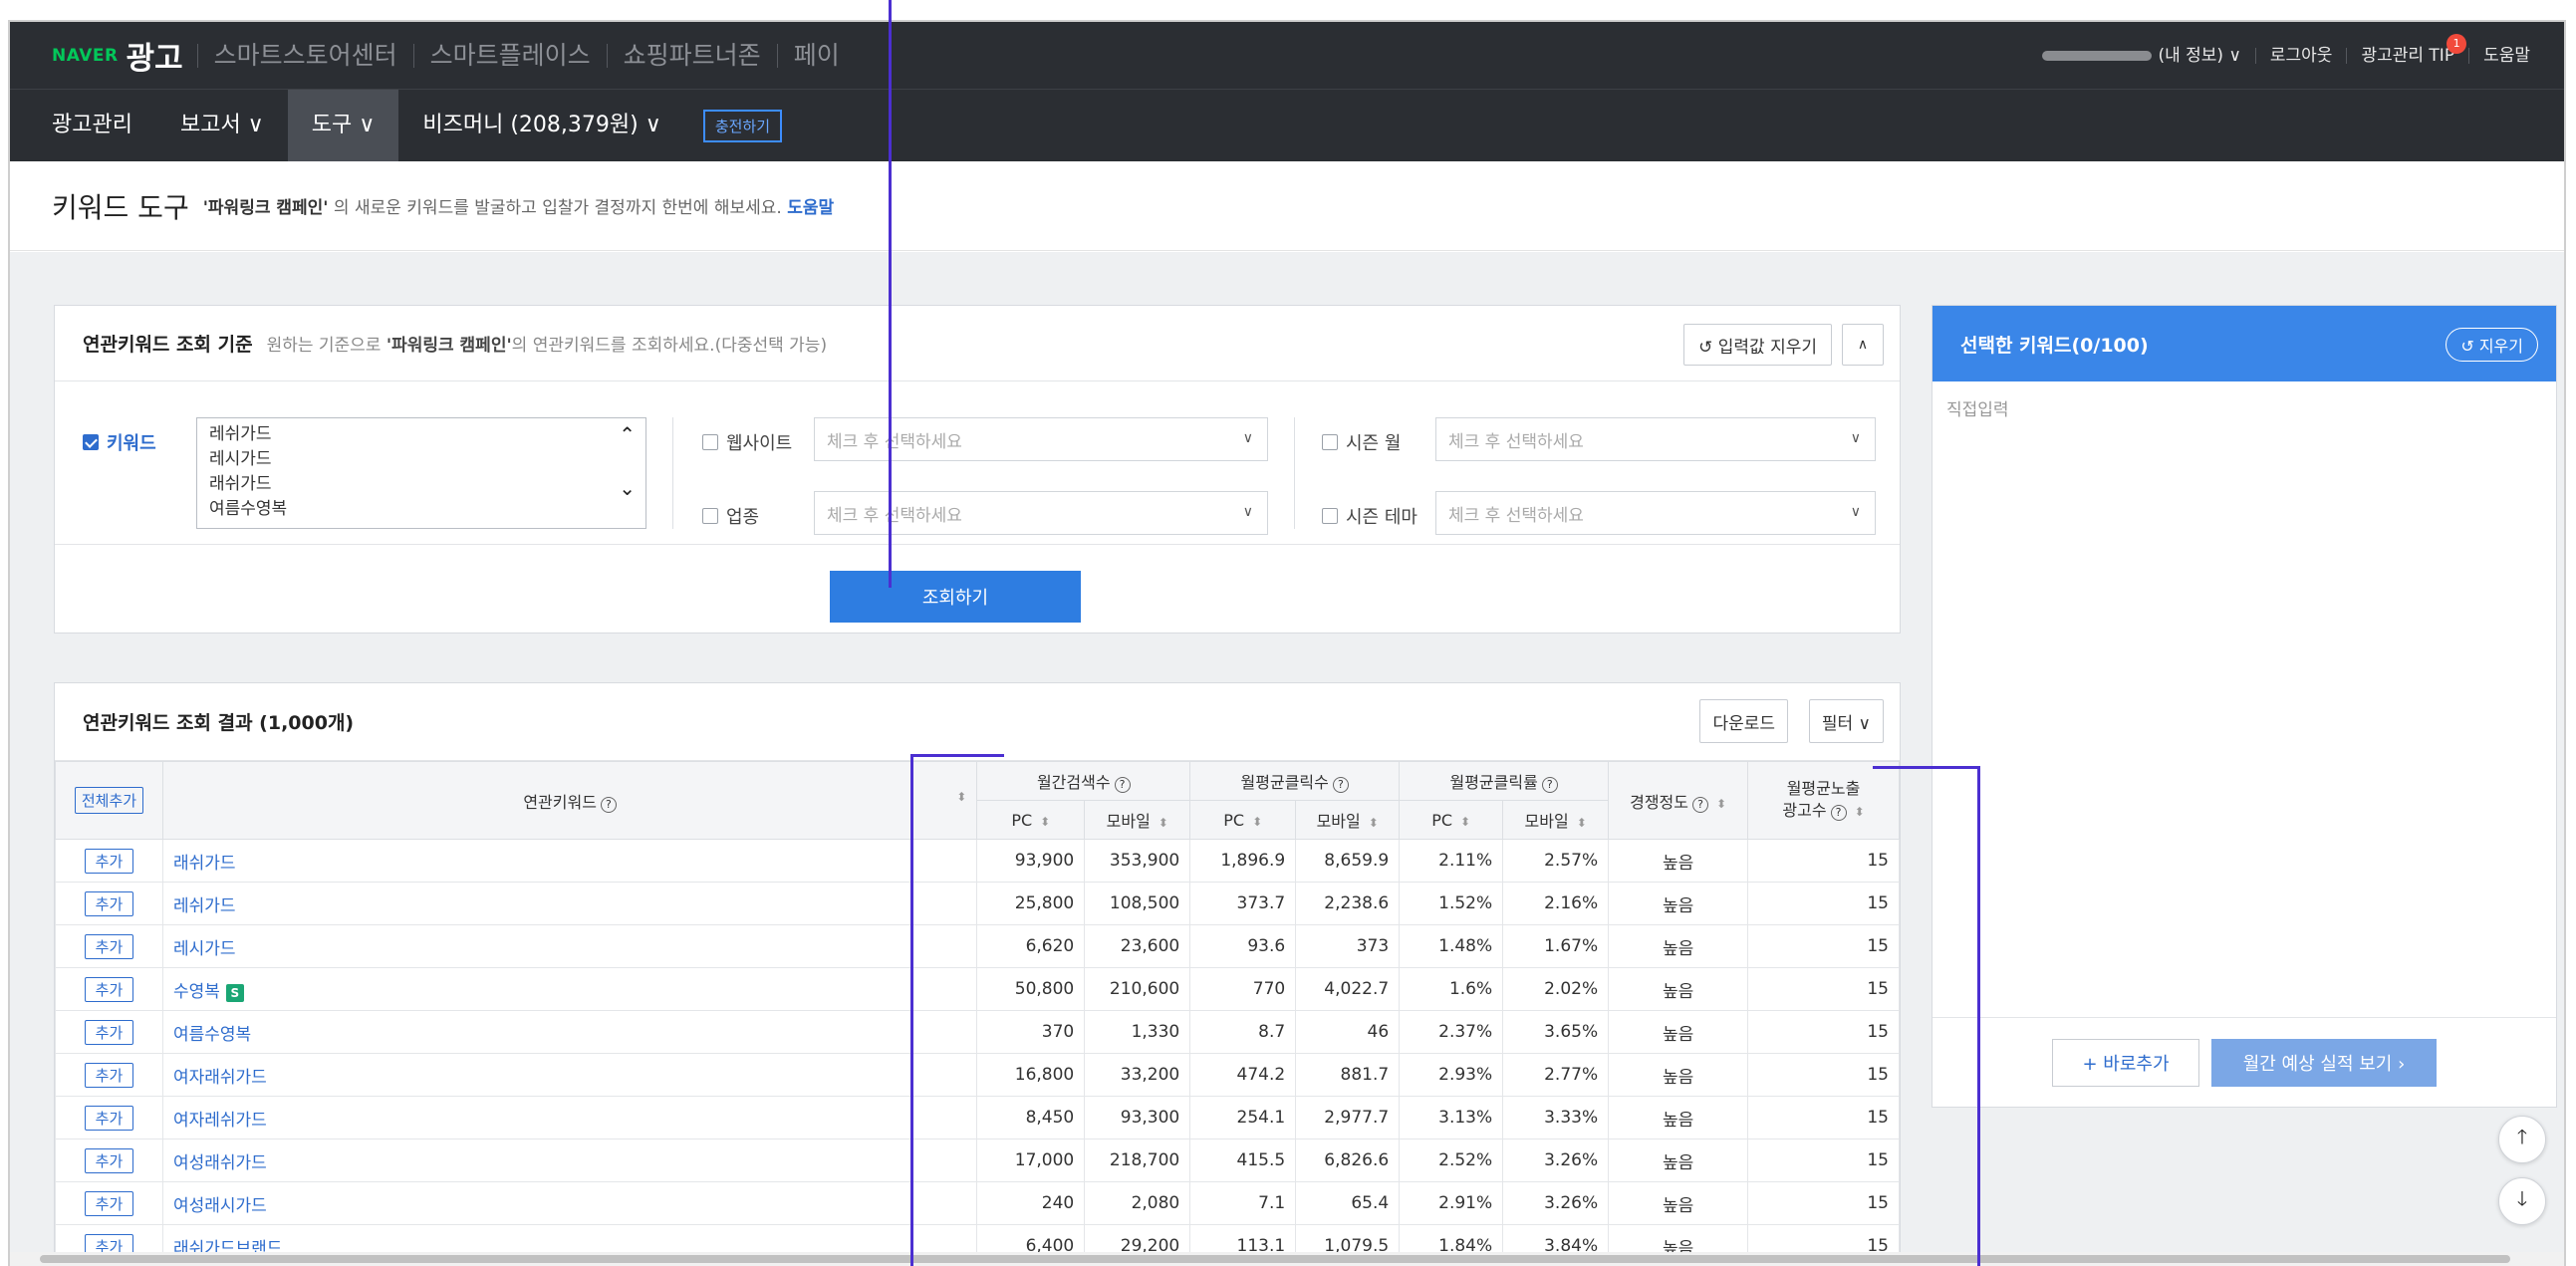 This screenshot has width=2576, height=1266. Describe the element at coordinates (220, 1078) in the screenshot. I see `keyword-link: 여자래쉬가드` at that location.